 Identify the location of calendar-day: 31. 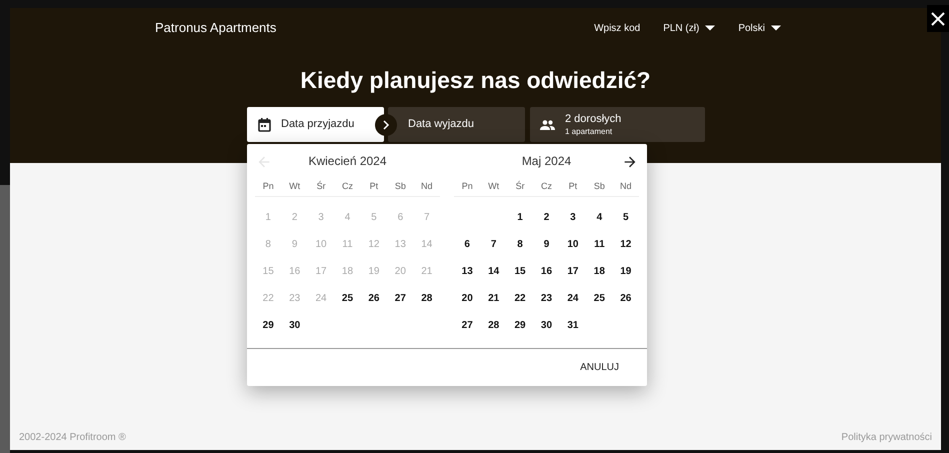
(573, 325).